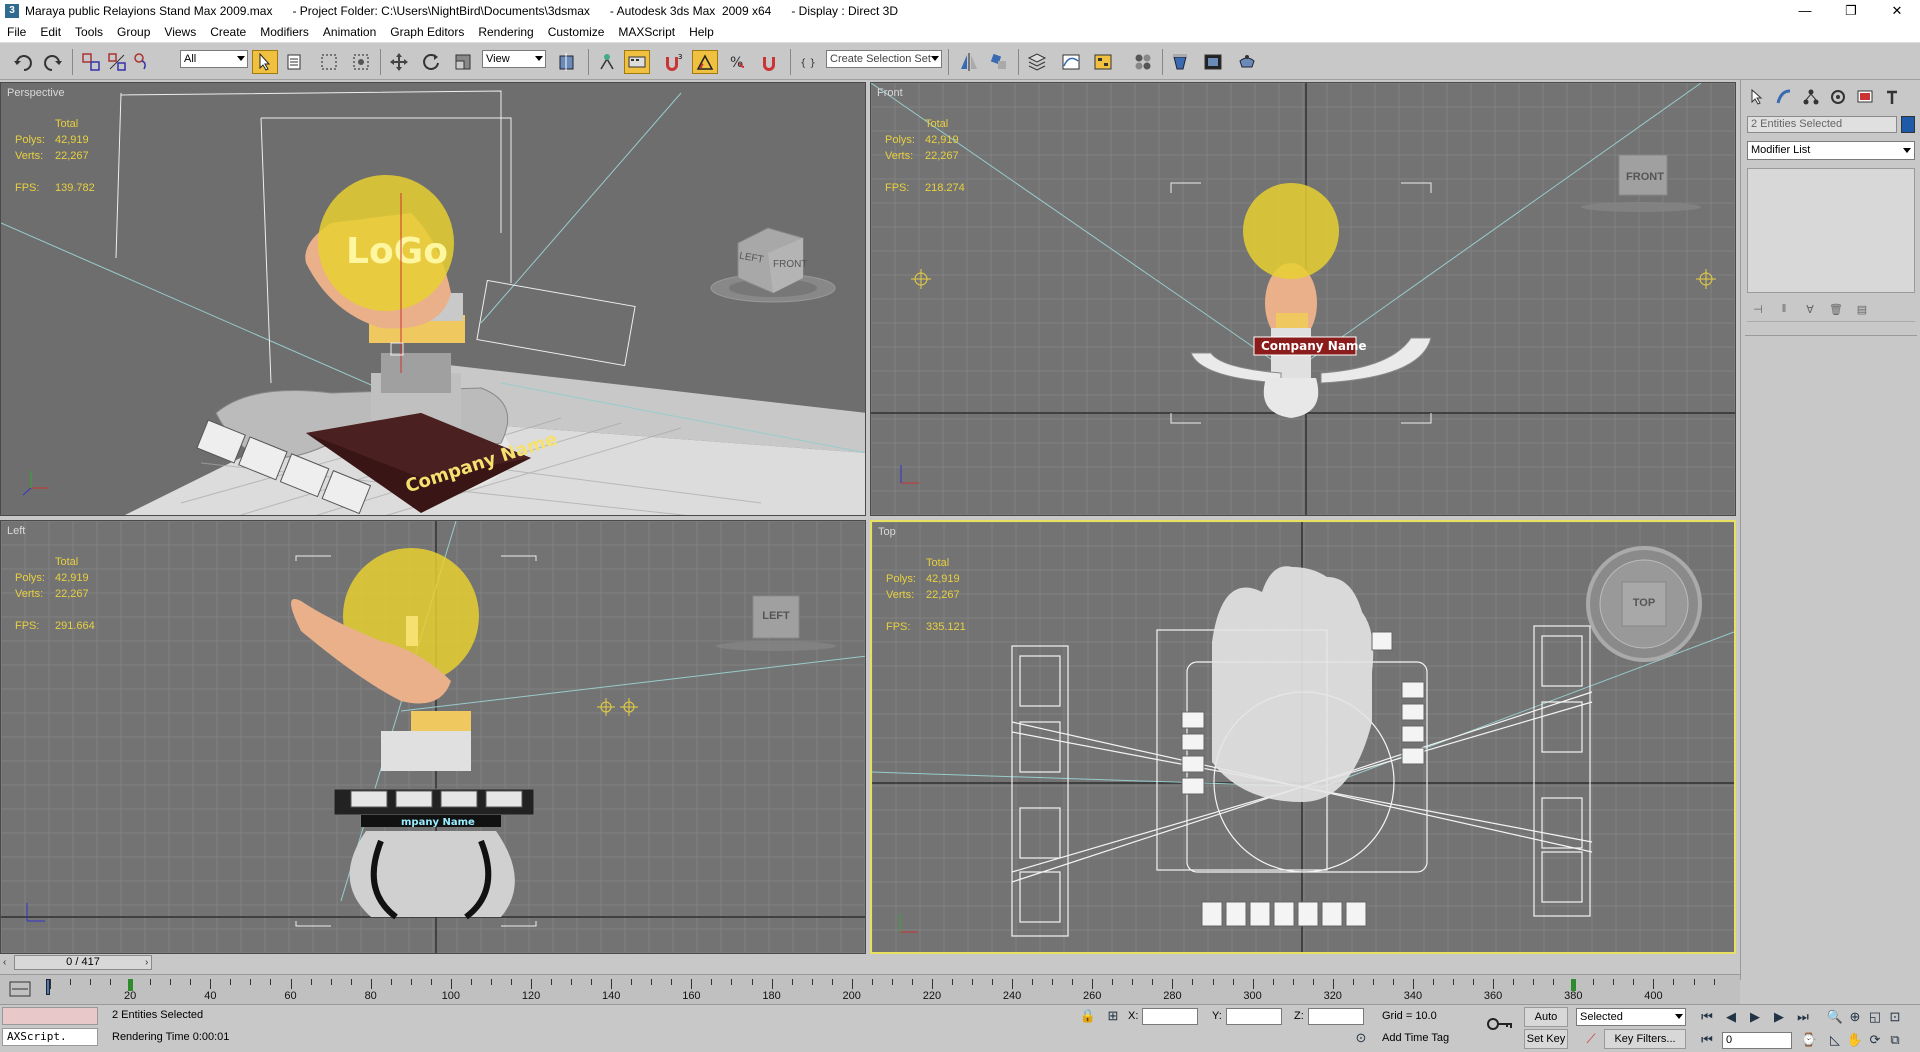  What do you see at coordinates (1546, 1024) in the screenshot?
I see `auto-key-button: Auto Key` at bounding box center [1546, 1024].